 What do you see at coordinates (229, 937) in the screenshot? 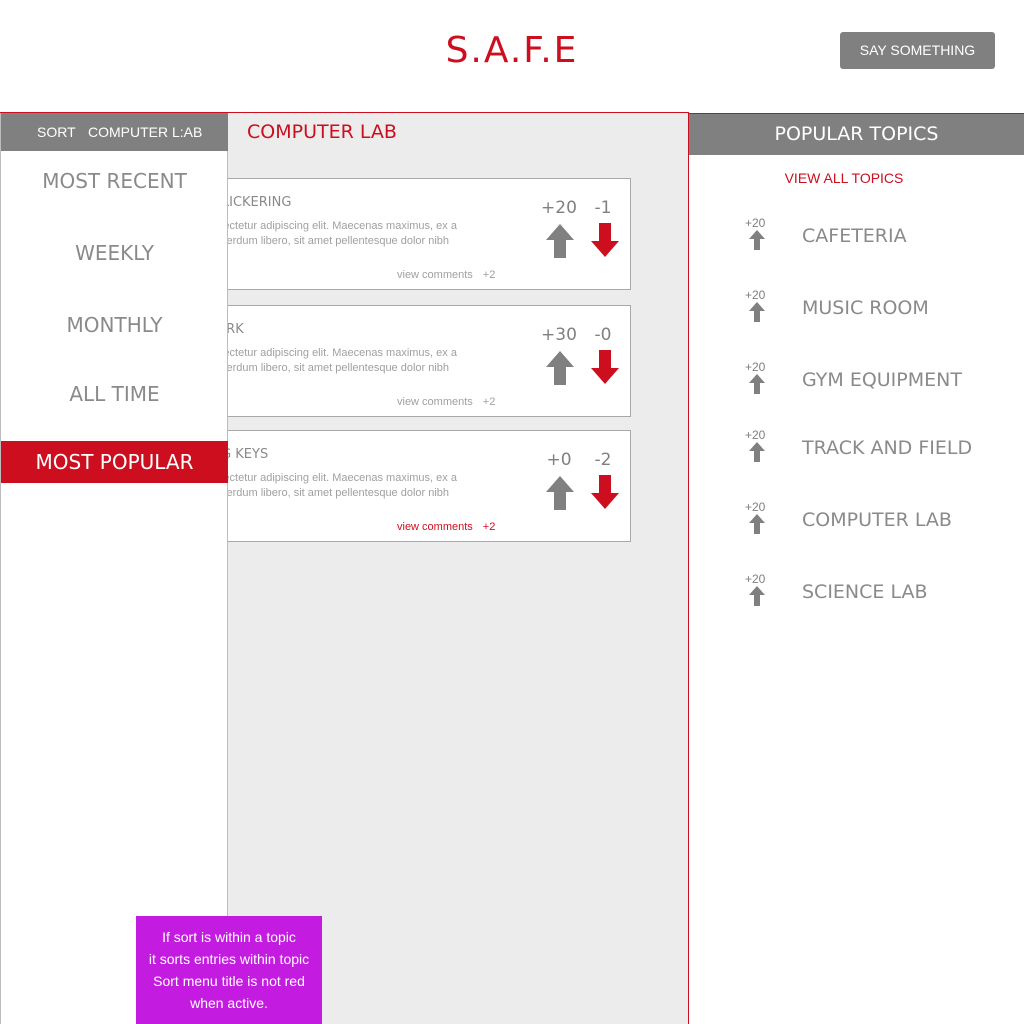
I see `note-line: If sort is within a topic` at bounding box center [229, 937].